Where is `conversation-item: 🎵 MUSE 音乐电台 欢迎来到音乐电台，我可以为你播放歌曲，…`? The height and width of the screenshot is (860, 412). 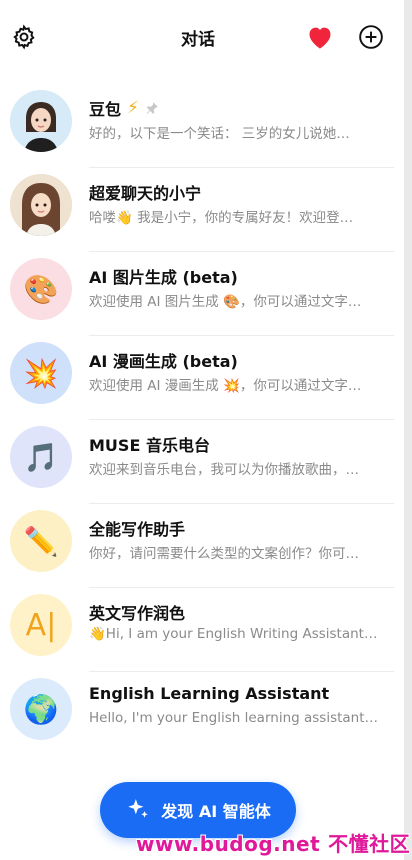
conversation-item: 🎵 MUSE 音乐电台 欢迎来到音乐电台，我可以为你播放歌曲，… is located at coordinates (202, 462).